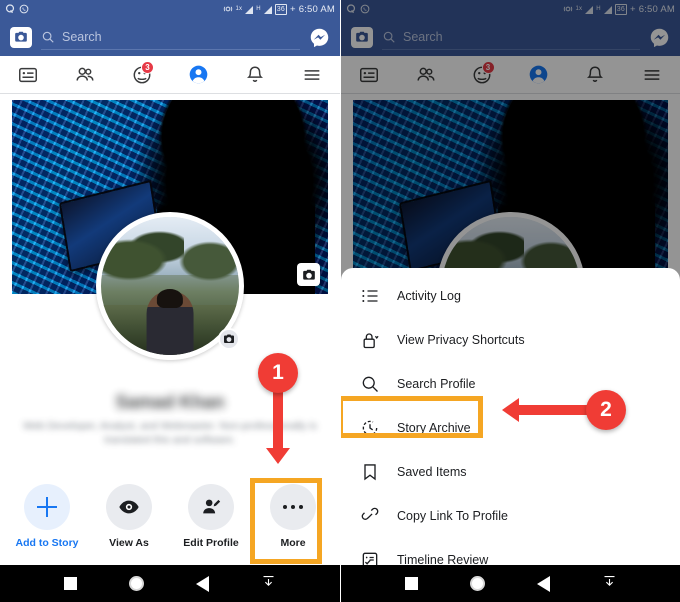 The width and height of the screenshot is (680, 602). I want to click on whatsapp-icon, so click(24, 9).